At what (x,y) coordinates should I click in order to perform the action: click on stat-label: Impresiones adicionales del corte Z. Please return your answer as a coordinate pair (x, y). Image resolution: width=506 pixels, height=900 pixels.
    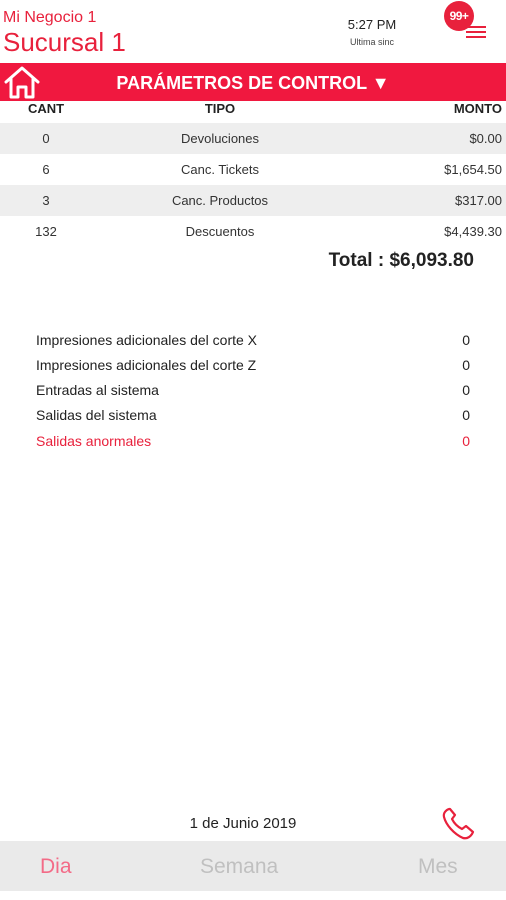
    Looking at the image, I should click on (146, 365).